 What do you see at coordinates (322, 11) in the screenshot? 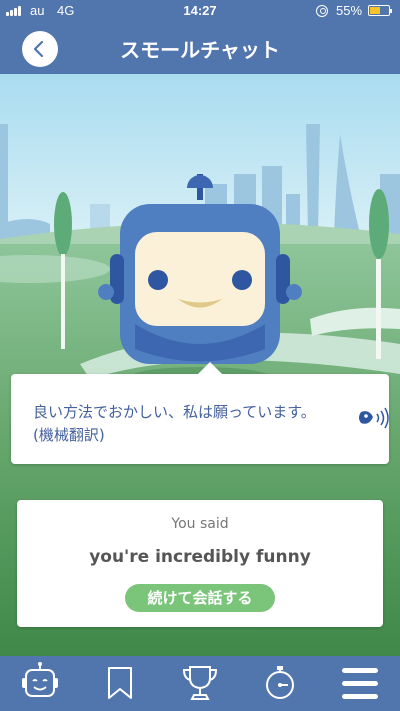
I see `rotation-lock-icon` at bounding box center [322, 11].